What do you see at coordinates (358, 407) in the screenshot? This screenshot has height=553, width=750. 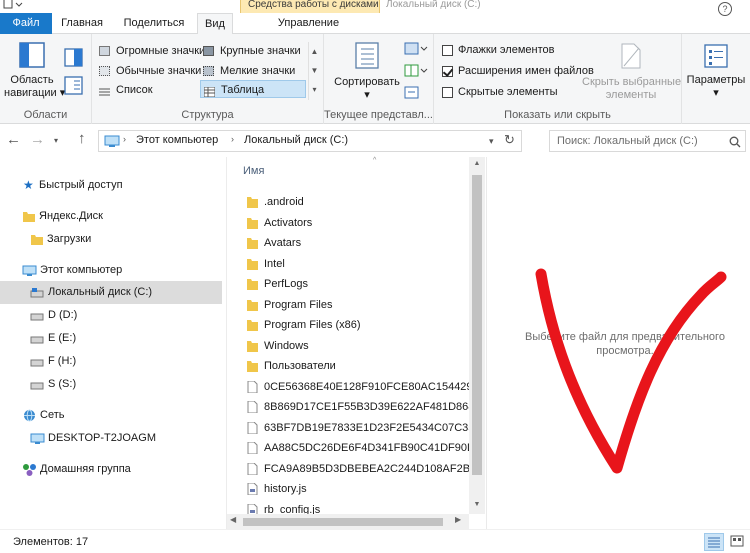 I see `file-row: 8B869D17CE1F55B3D39E622AF481D868` at bounding box center [358, 407].